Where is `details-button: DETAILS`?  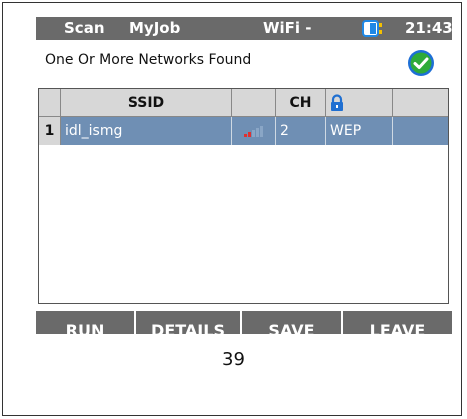
details-button: DETAILS is located at coordinates (189, 322).